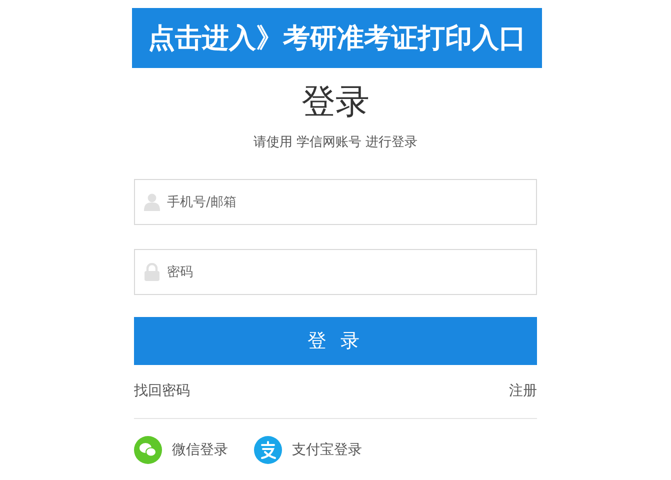 This screenshot has height=480, width=671. I want to click on lock-icon, so click(152, 272).